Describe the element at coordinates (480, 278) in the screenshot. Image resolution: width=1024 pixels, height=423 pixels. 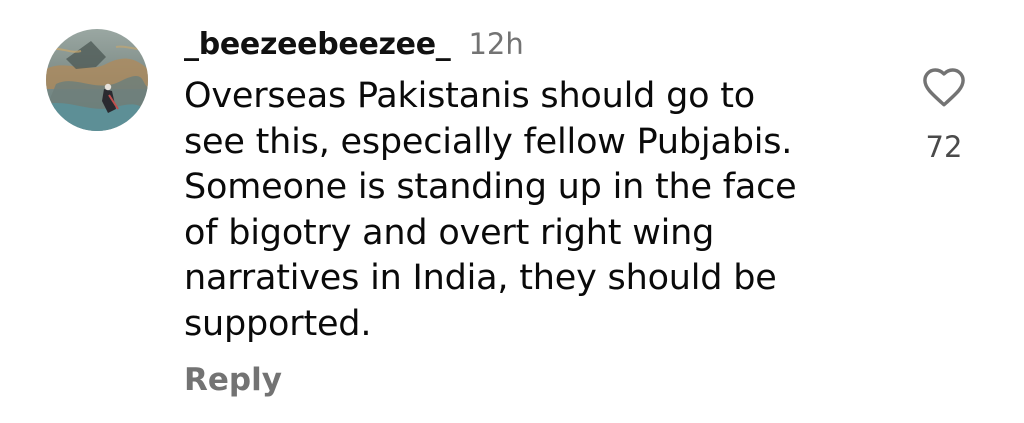
I see `comment-text-line: narratives in India, they should be` at that location.